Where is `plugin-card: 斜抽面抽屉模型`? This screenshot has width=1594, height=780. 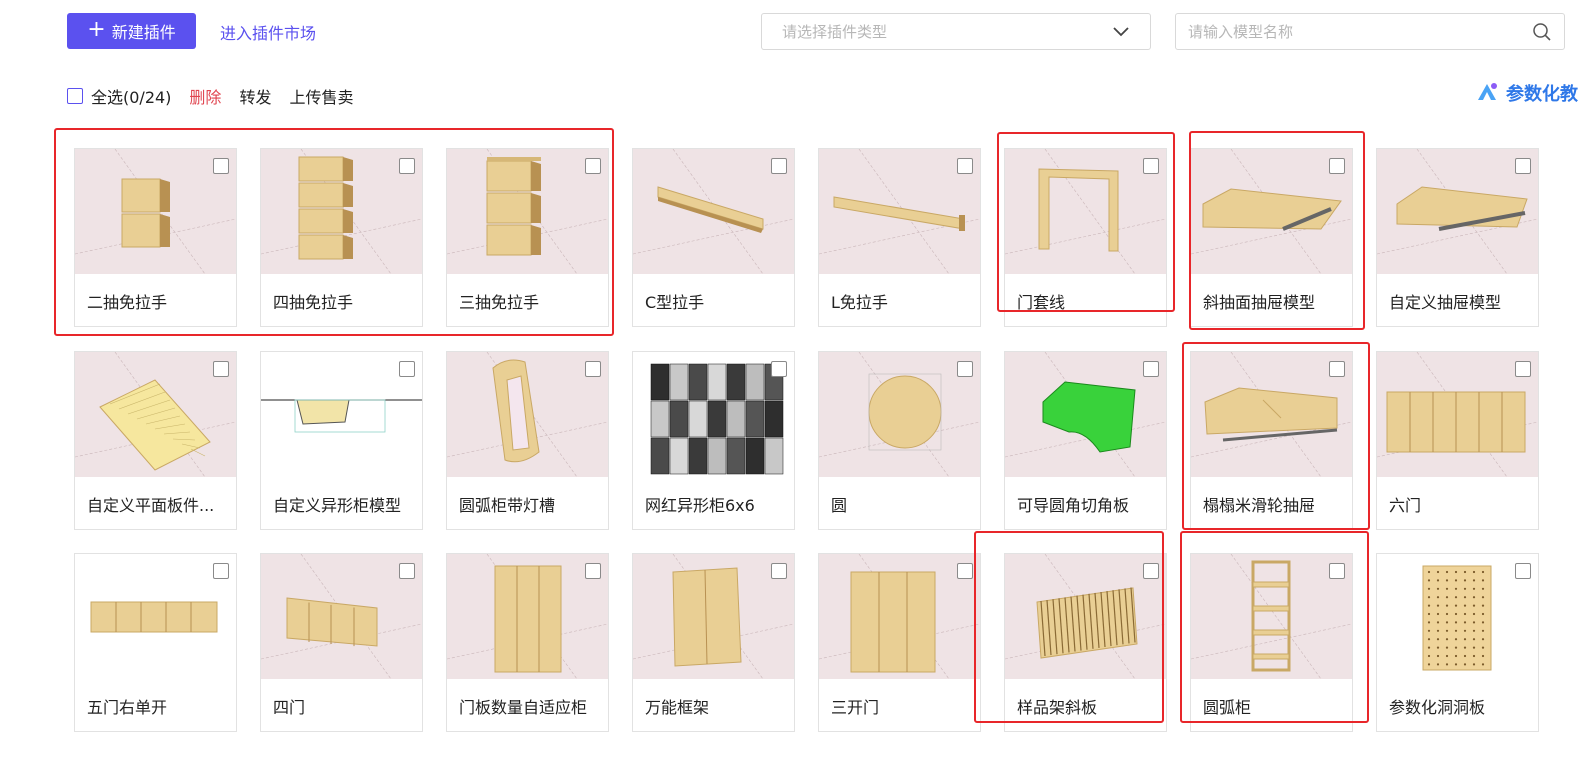
plugin-card: 斜抽面抽屉模型 is located at coordinates (1271, 237).